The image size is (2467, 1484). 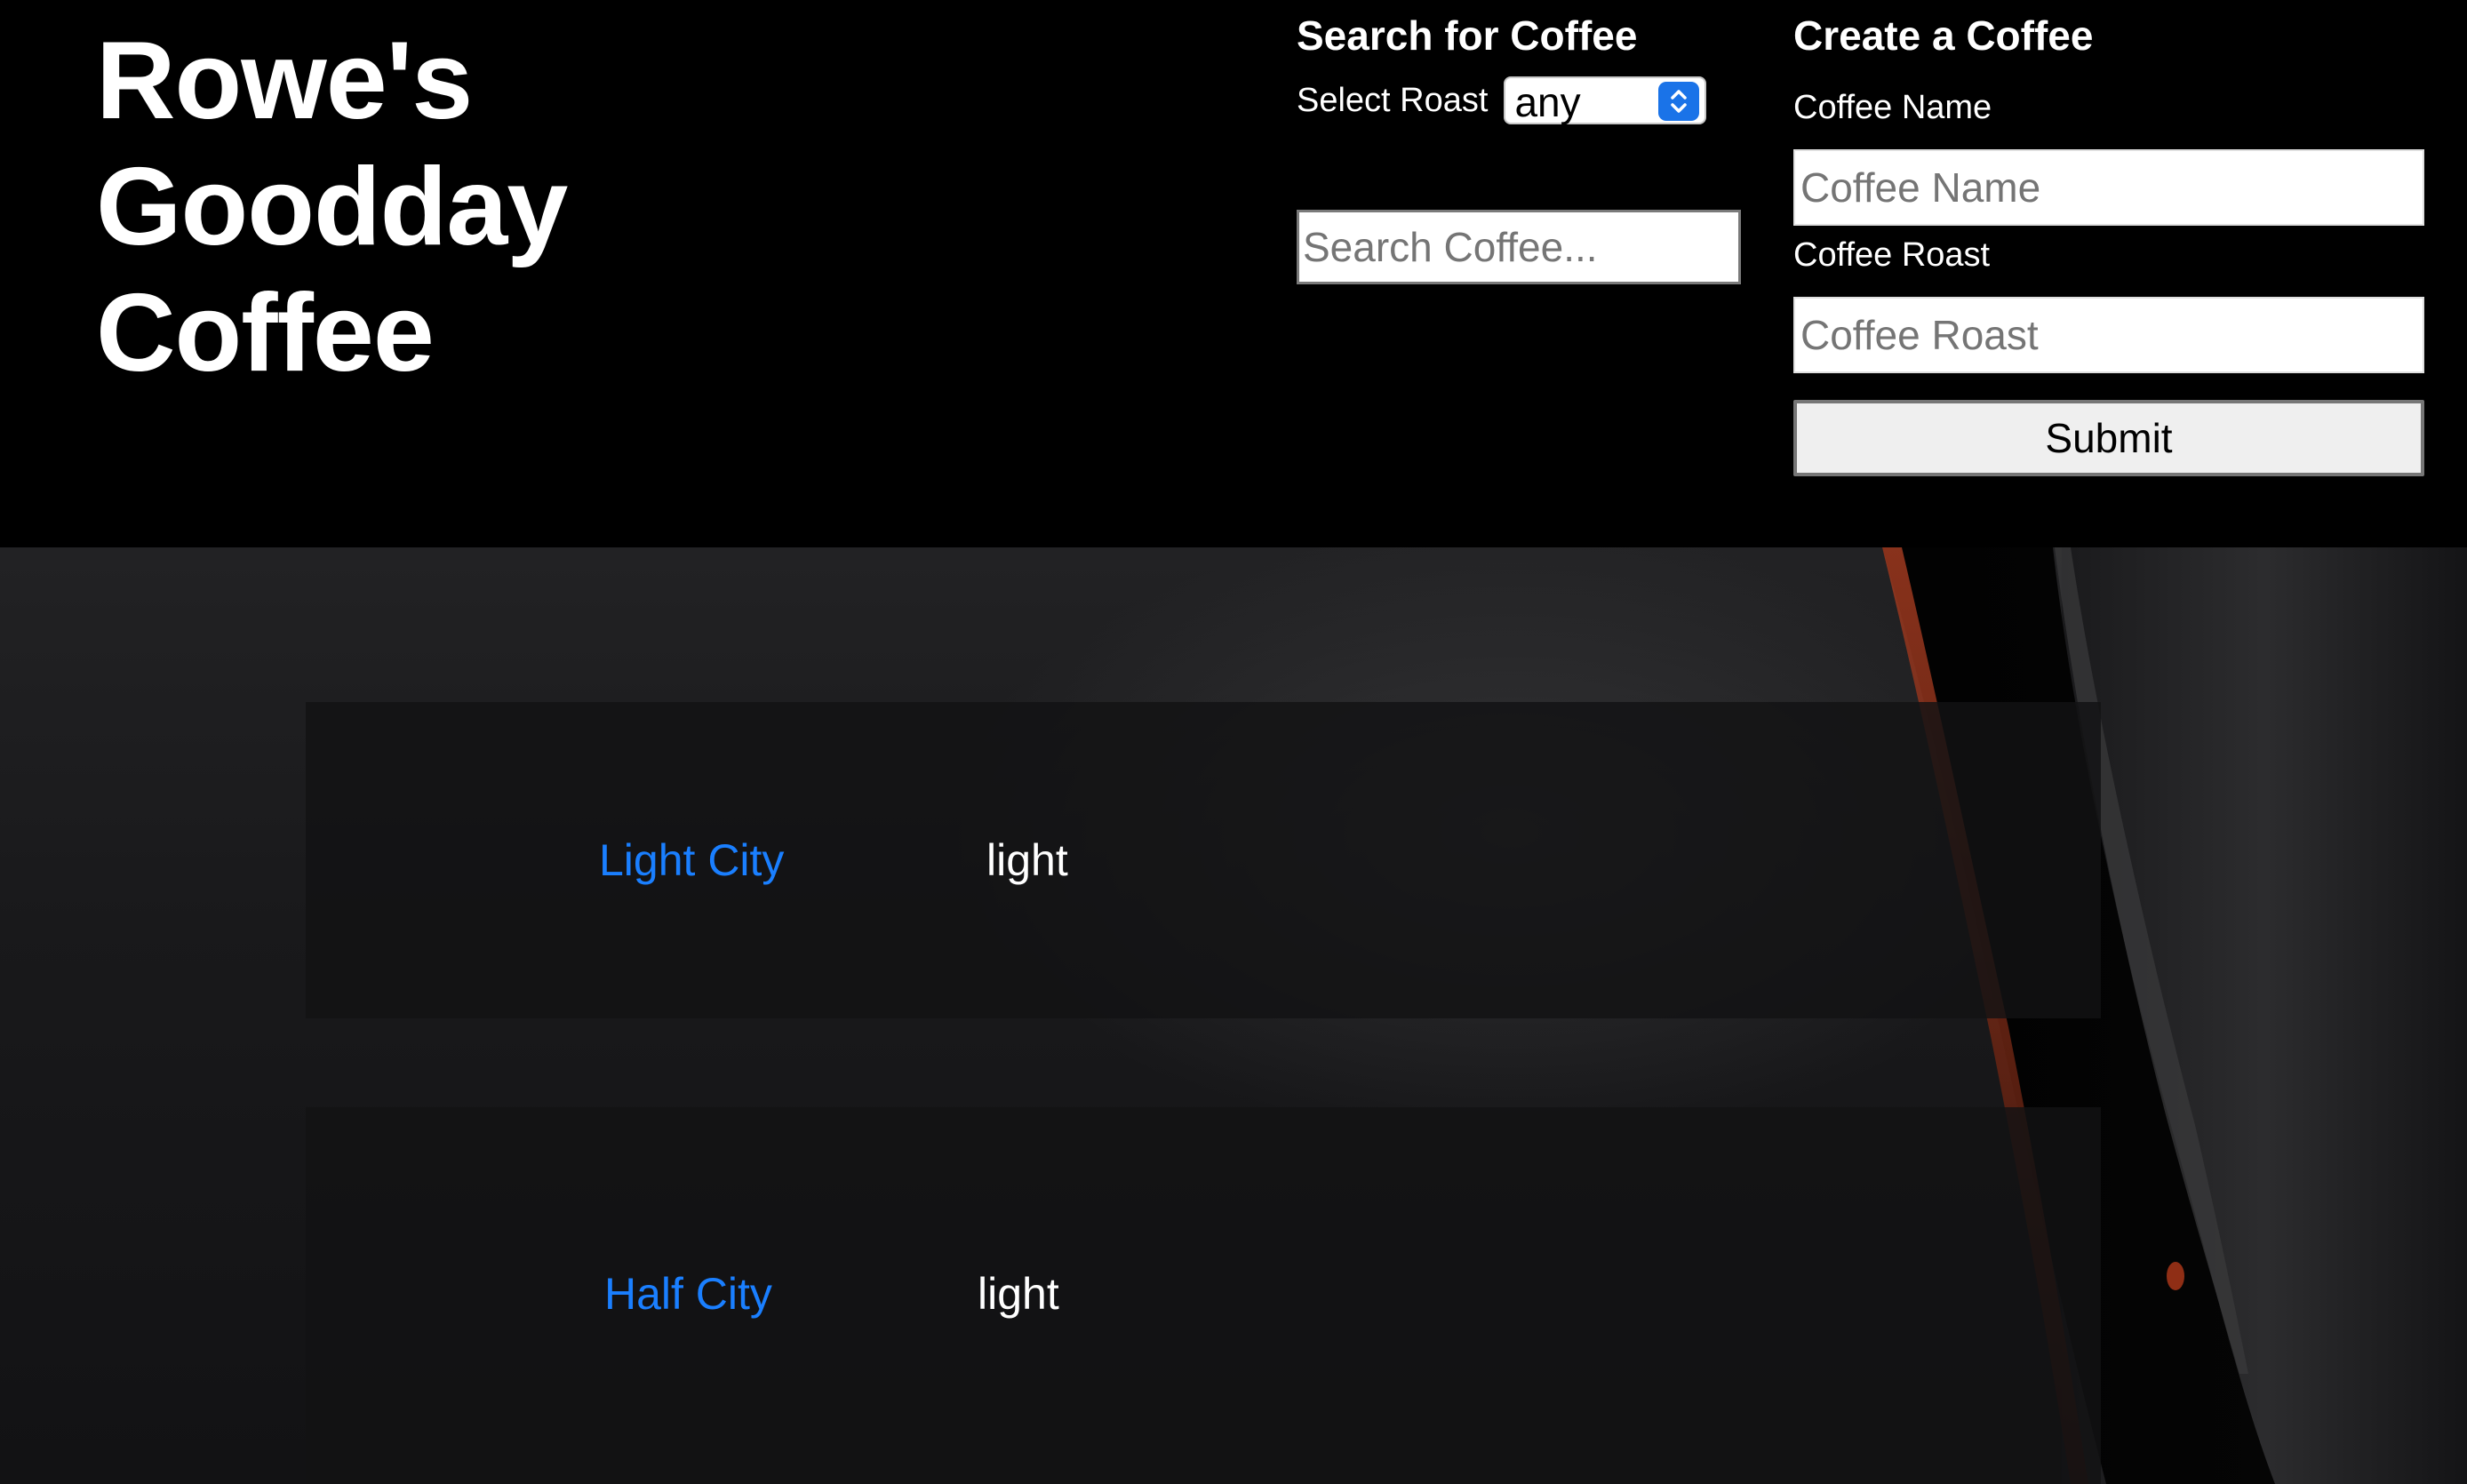 I want to click on coffee-name-link: Half City, so click(x=688, y=1293).